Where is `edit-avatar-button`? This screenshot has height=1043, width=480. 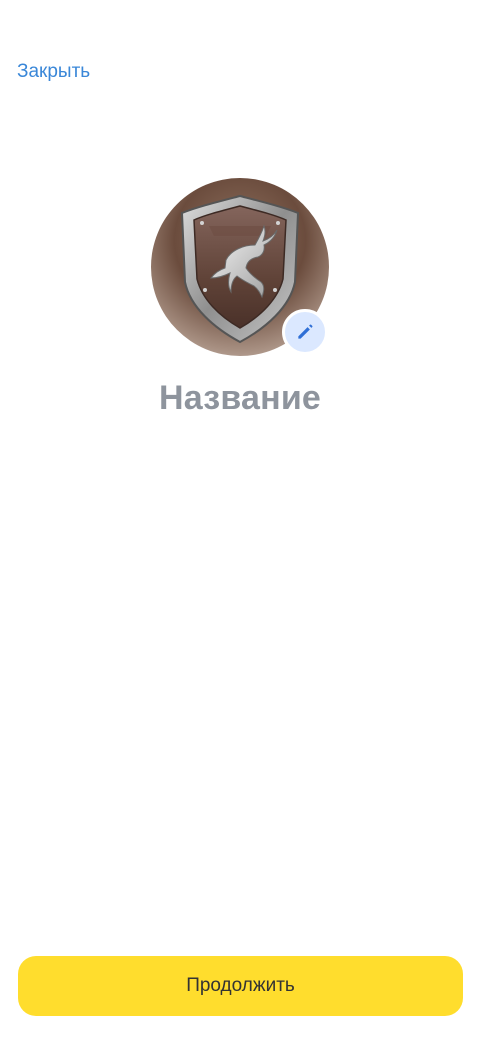 edit-avatar-button is located at coordinates (305, 332).